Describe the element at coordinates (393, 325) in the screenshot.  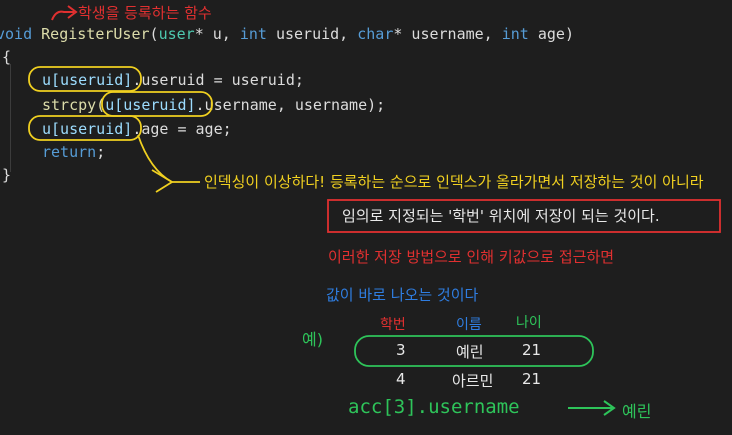
I see `table-header-id: 학번` at that location.